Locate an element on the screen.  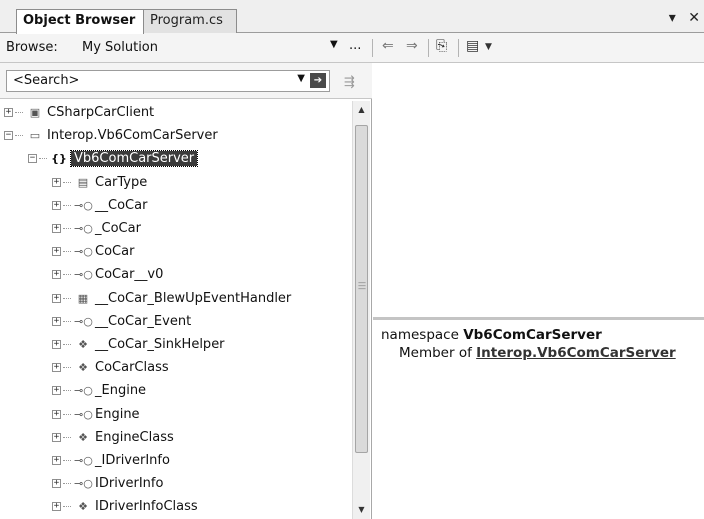
tree-scrollbar: ▲ — — — ▼ is located at coordinates (361, 310).